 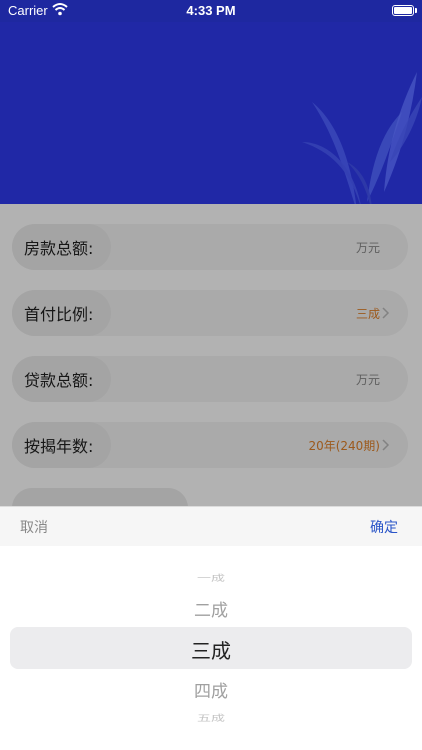 I want to click on picker-toolbar: 取消 确定, so click(x=211, y=526).